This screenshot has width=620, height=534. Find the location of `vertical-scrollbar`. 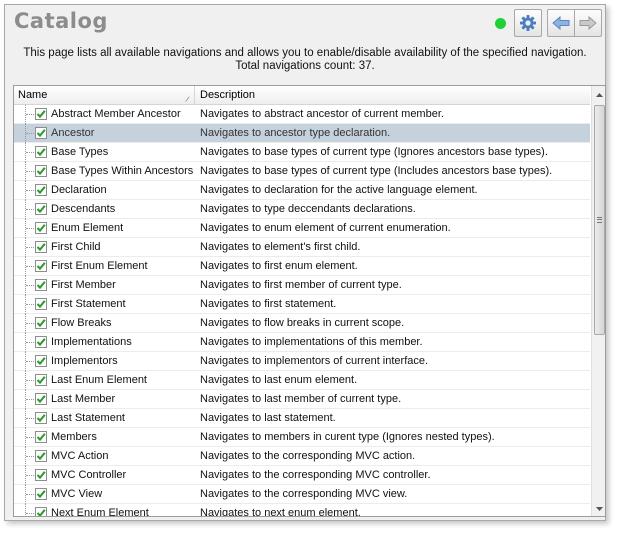

vertical-scrollbar is located at coordinates (598, 301).